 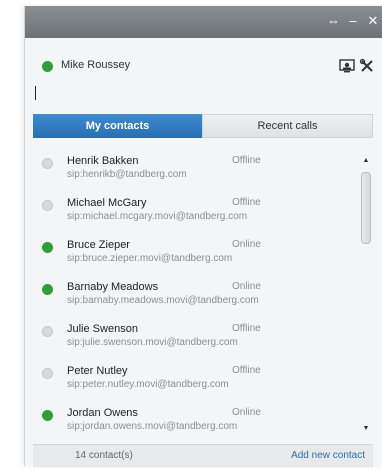 I want to click on pin-icon: ⇔, so click(x=333, y=21).